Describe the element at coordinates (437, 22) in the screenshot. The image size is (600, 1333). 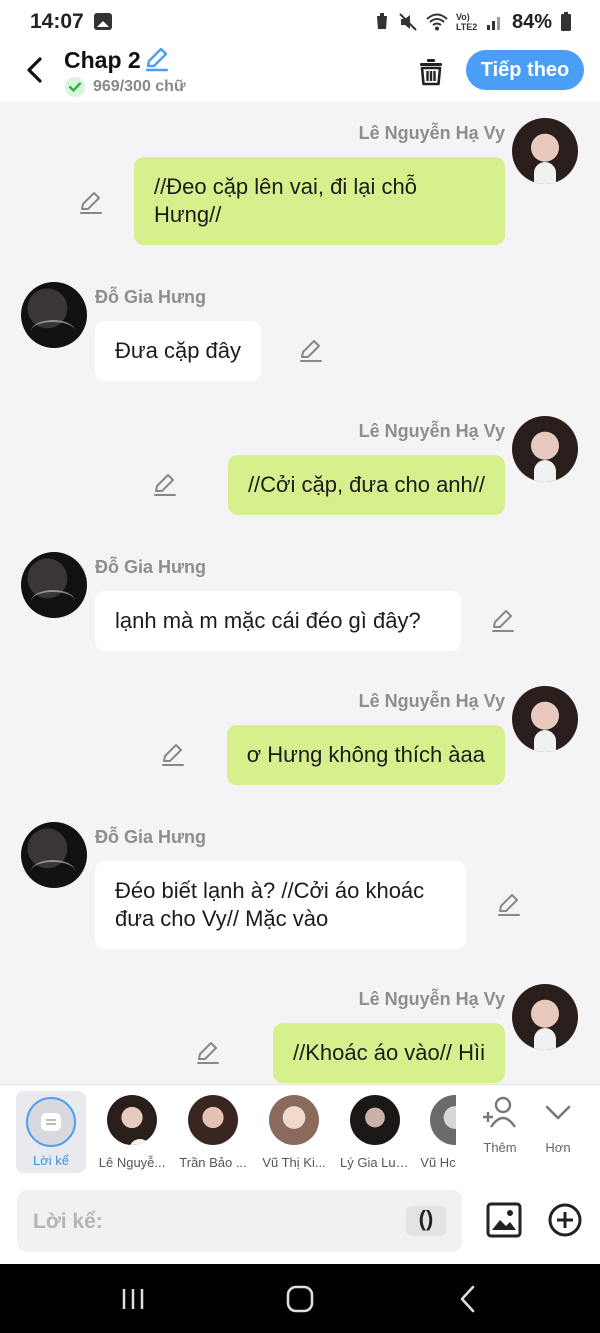
I see `wifi-icon` at that location.